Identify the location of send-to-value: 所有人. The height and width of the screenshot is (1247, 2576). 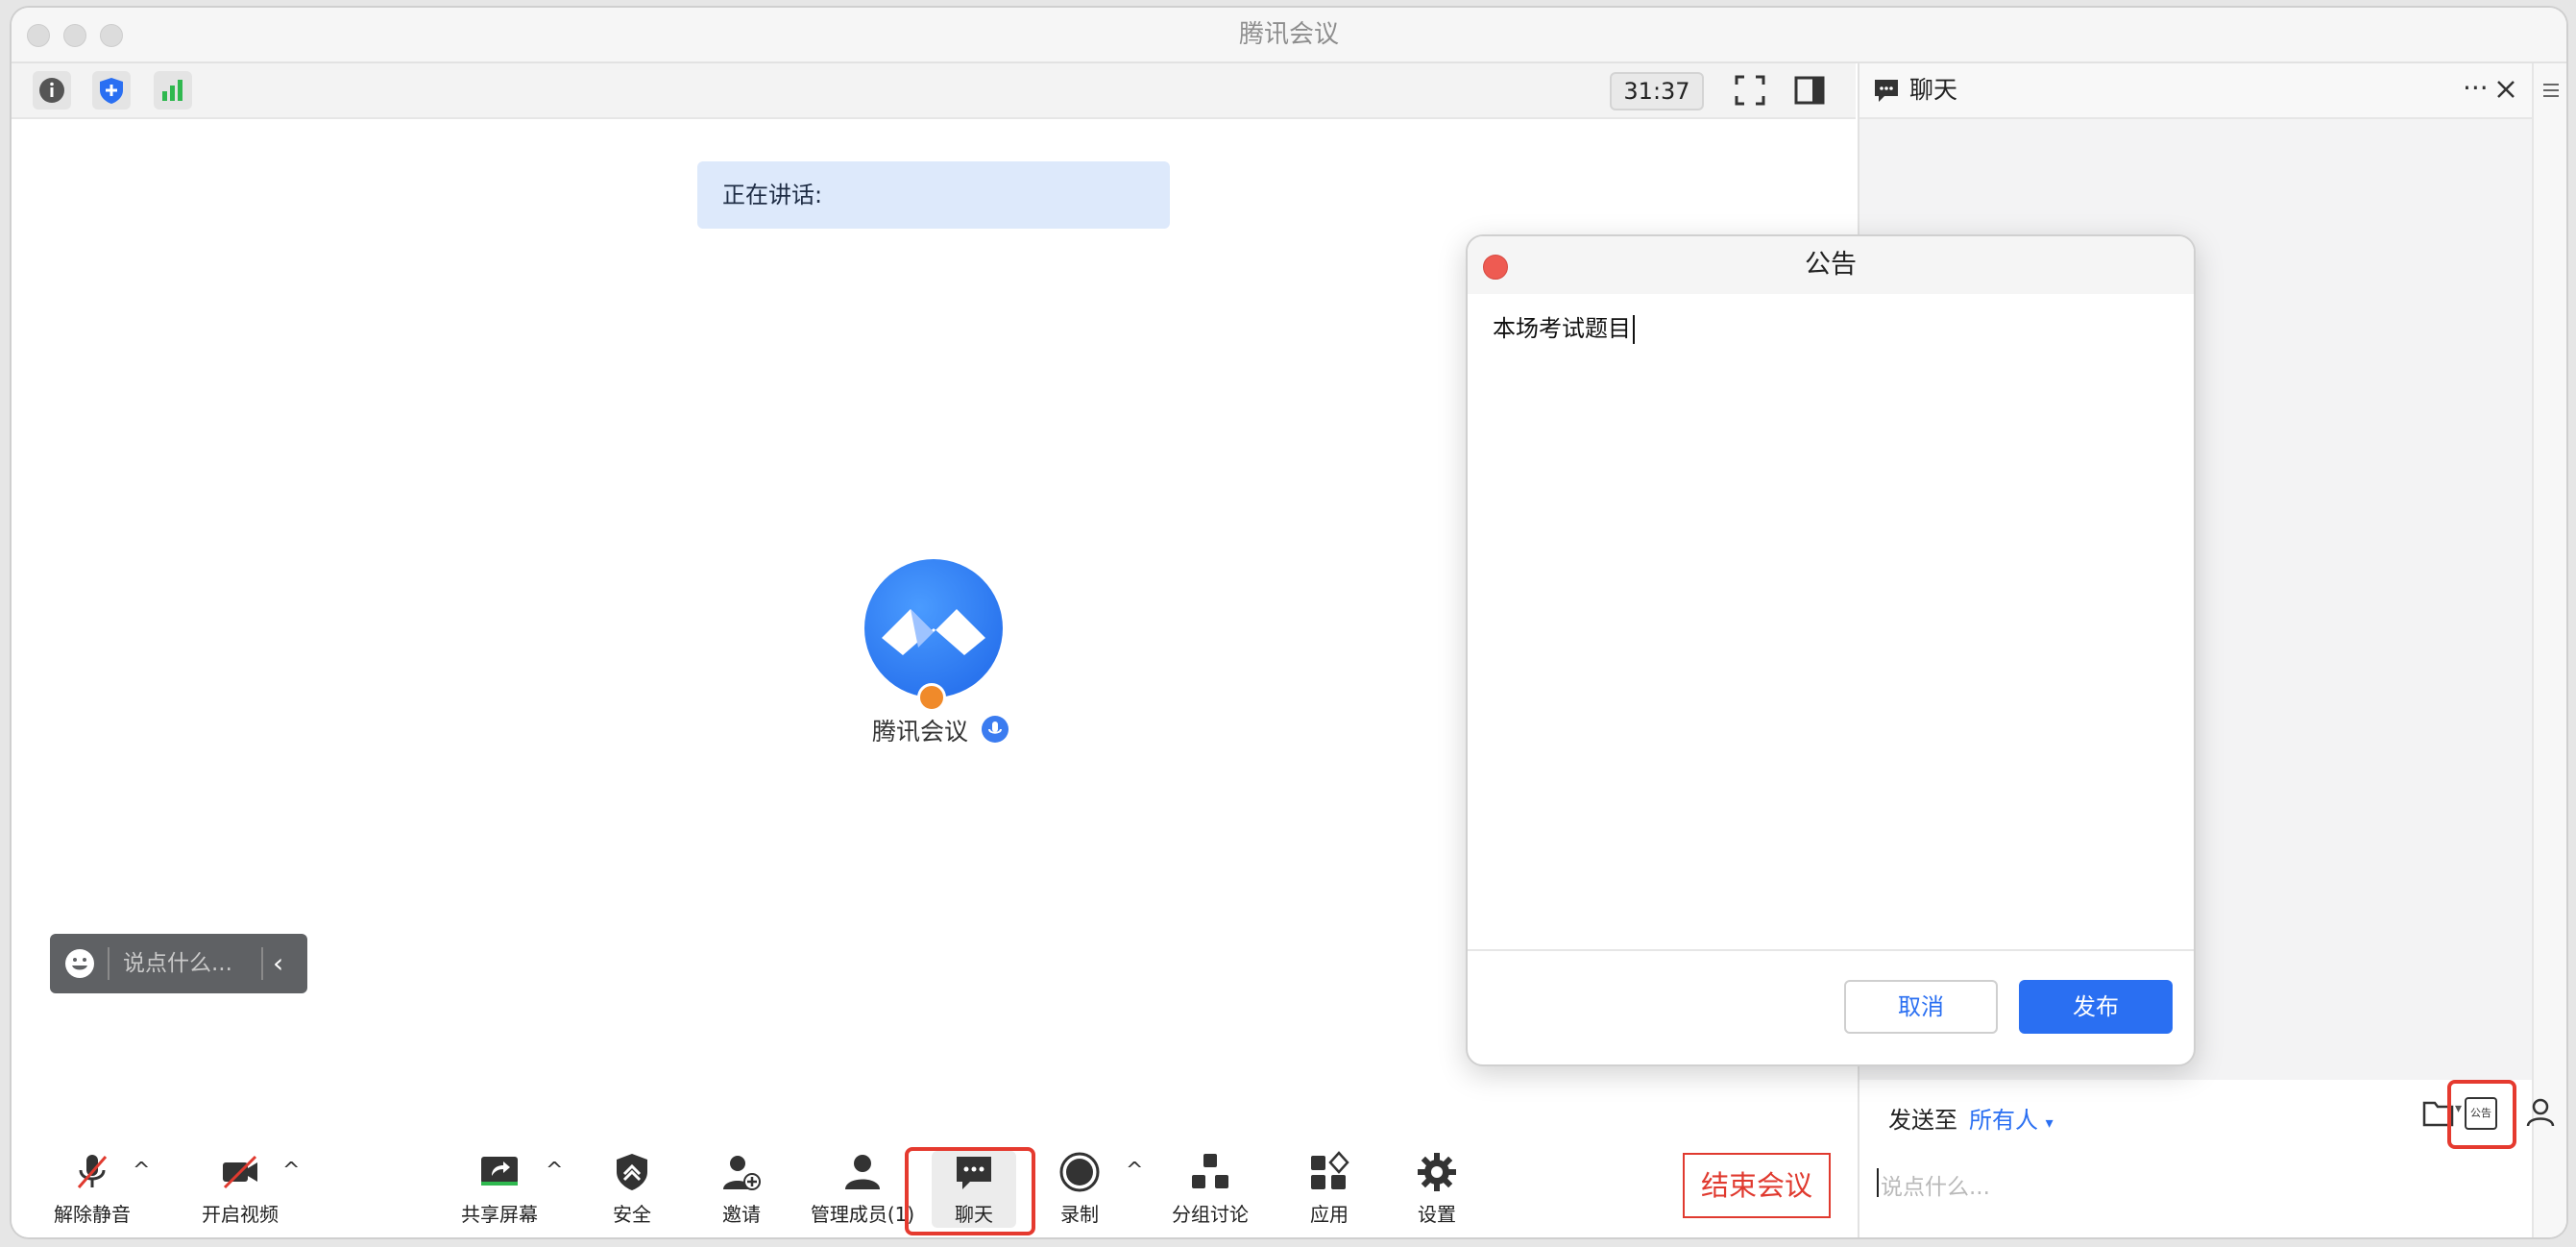
(2003, 1120).